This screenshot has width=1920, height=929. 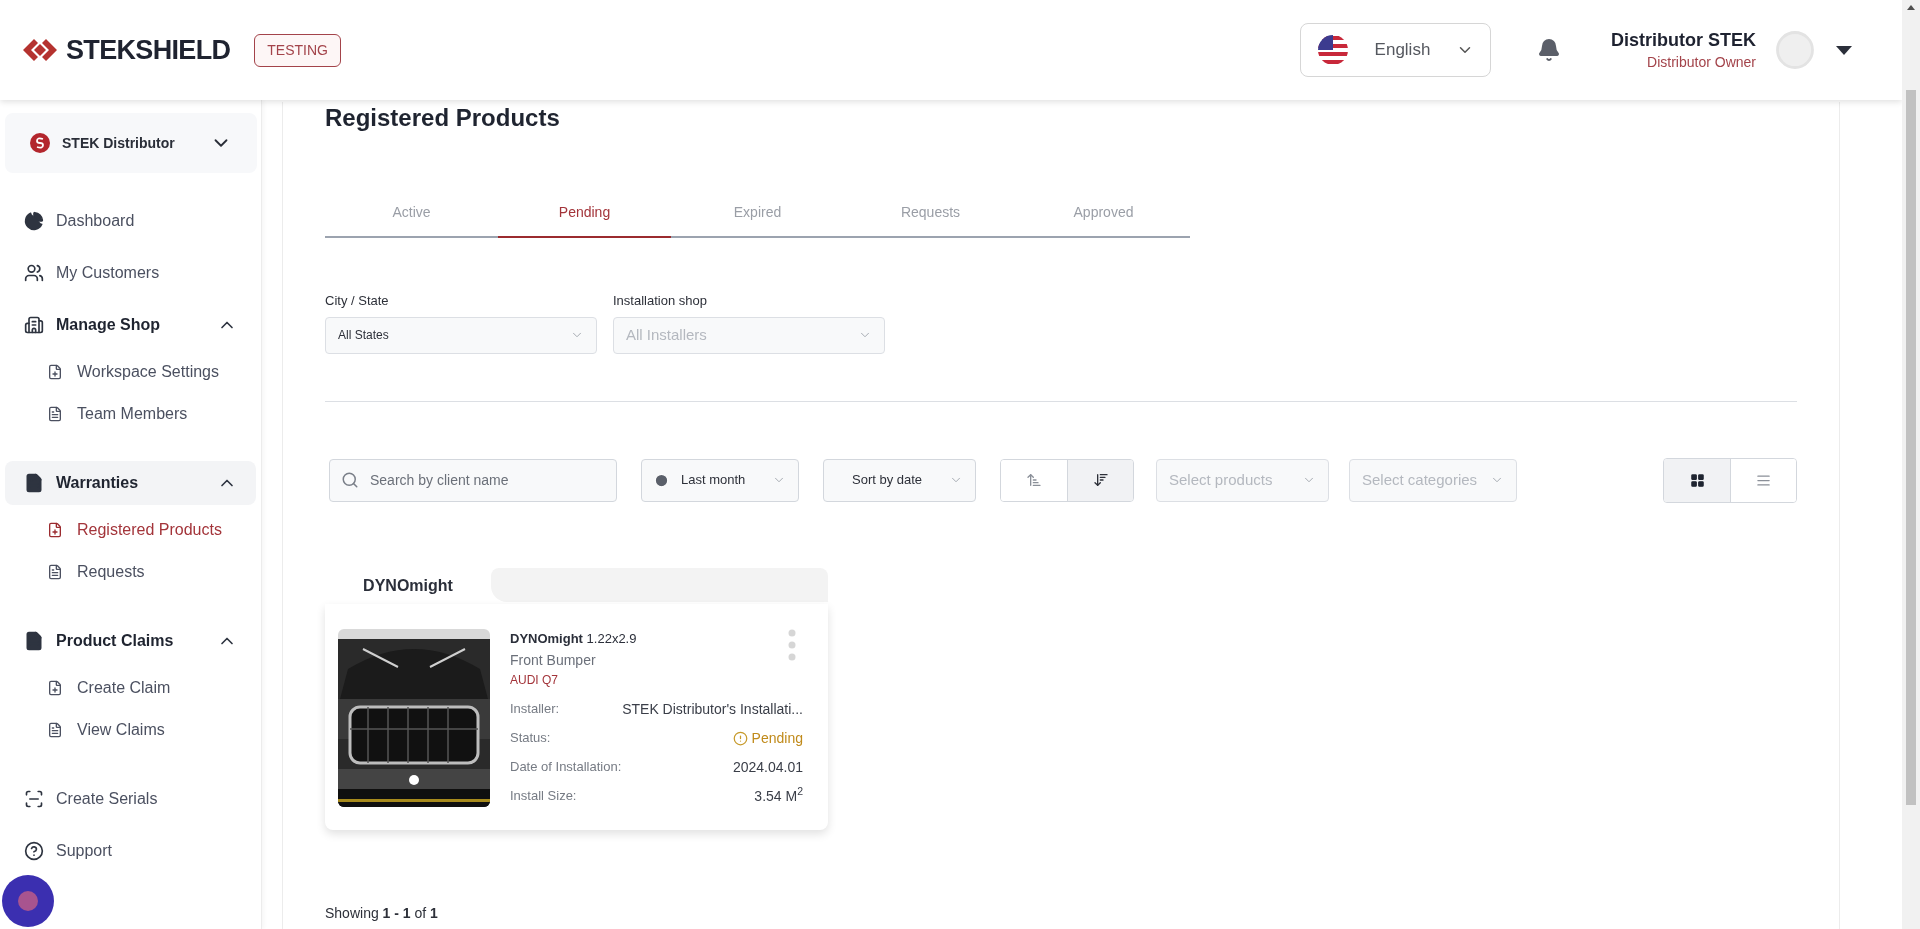 I want to click on nav-group-header: Warranties, so click(x=130, y=483).